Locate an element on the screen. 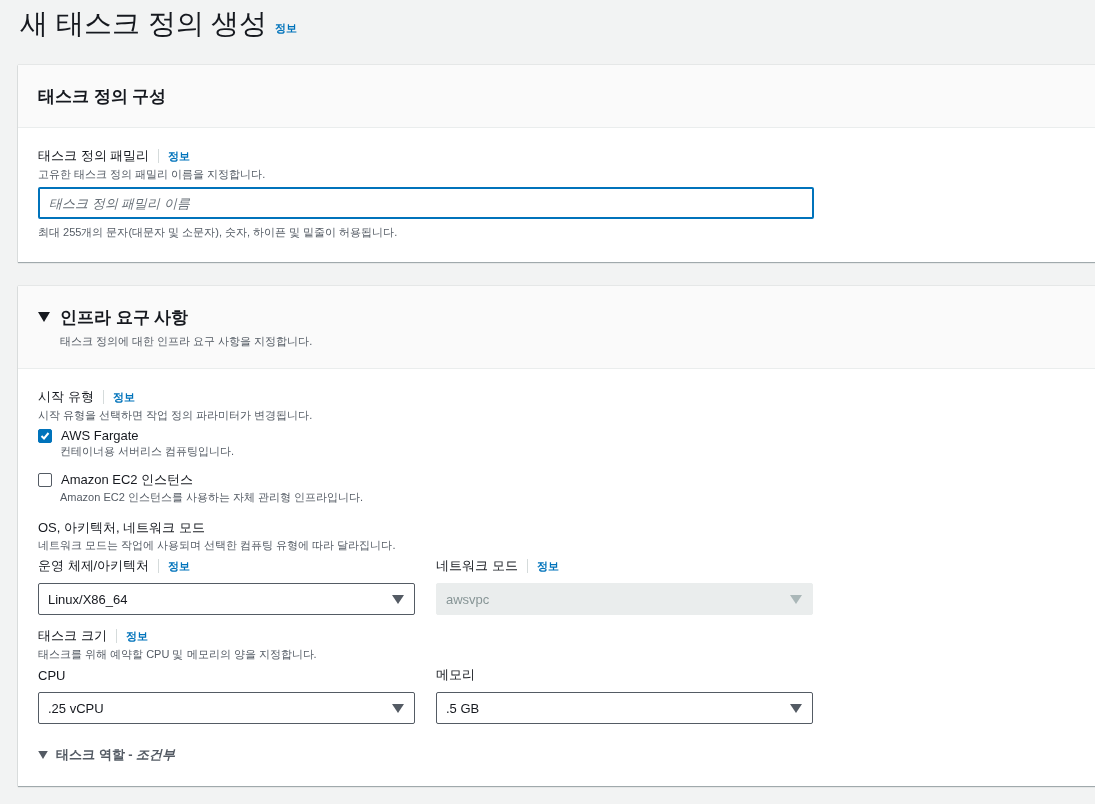 The height and width of the screenshot is (804, 1095). section-title: 태스크 정의 구성 is located at coordinates (102, 96).